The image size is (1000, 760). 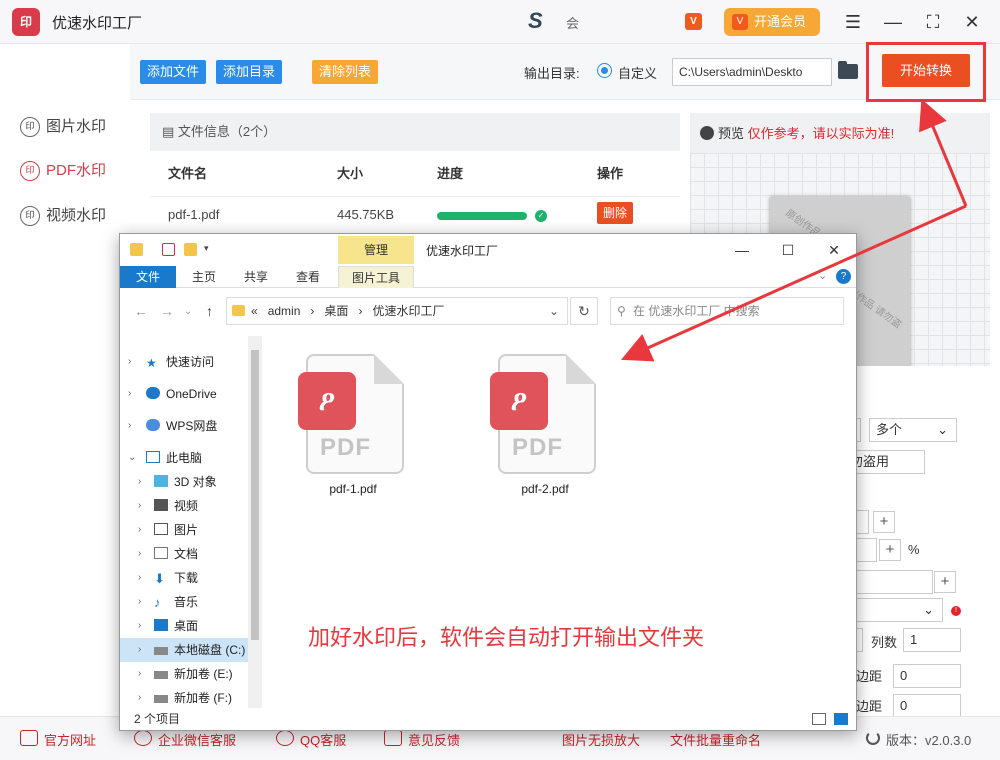 What do you see at coordinates (415, 214) in the screenshot?
I see `table-row: pdf-1.pdf 445.75KB ✓ 删除` at bounding box center [415, 214].